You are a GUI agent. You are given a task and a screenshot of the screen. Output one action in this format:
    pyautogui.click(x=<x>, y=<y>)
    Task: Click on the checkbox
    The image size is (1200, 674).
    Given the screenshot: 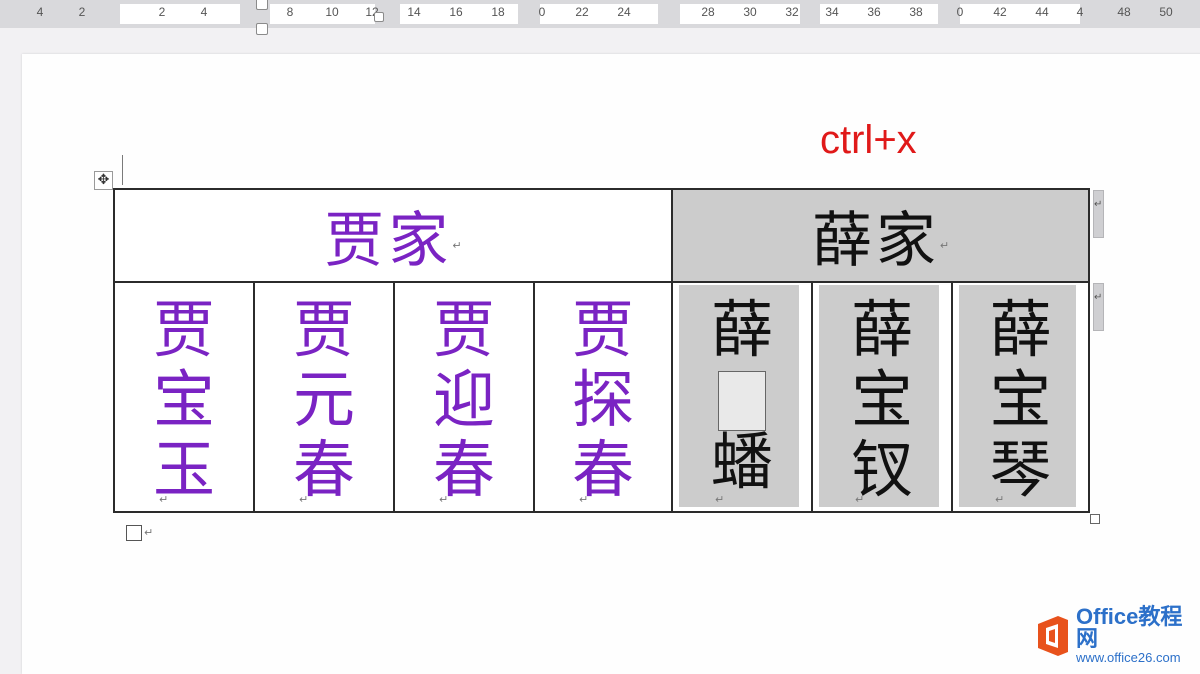 What is the action you would take?
    pyautogui.click(x=134, y=533)
    